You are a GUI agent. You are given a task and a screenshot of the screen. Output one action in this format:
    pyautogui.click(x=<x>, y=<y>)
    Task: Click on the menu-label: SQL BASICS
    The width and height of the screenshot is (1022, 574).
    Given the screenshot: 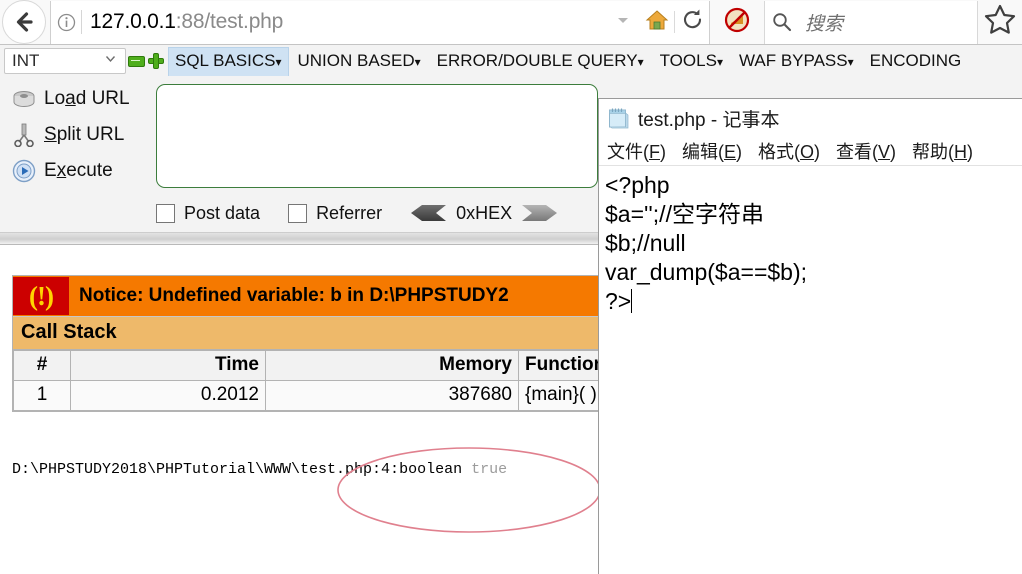 What is the action you would take?
    pyautogui.click(x=225, y=60)
    